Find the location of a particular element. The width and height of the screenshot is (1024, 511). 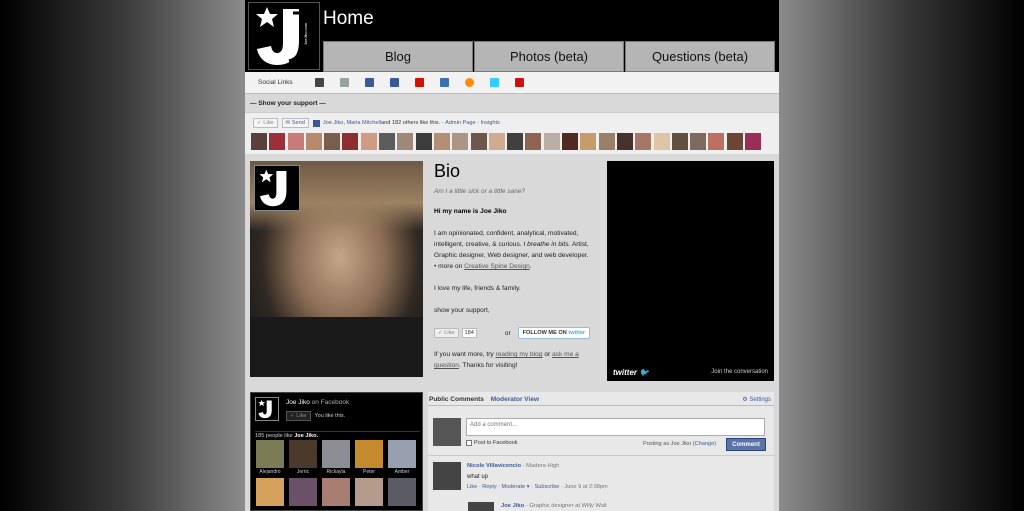

youtube-icon is located at coordinates (519, 82).